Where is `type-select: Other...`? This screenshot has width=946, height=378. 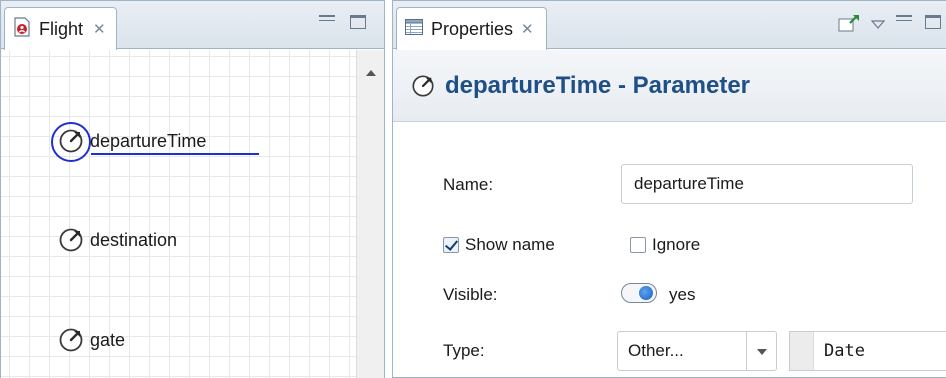 type-select: Other... is located at coordinates (697, 351).